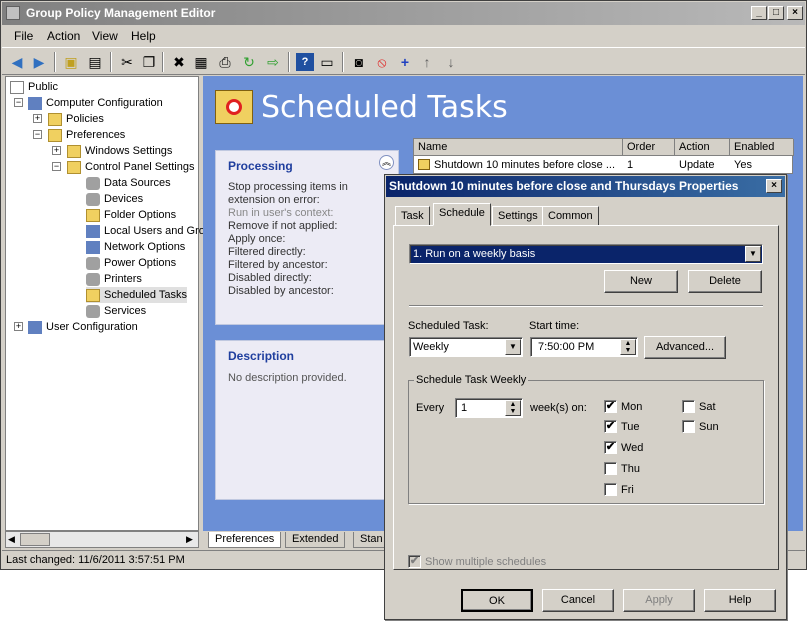 The image size is (807, 624). Describe the element at coordinates (145, 231) in the screenshot. I see `tree-node-local-users: Local Users and Gro` at that location.